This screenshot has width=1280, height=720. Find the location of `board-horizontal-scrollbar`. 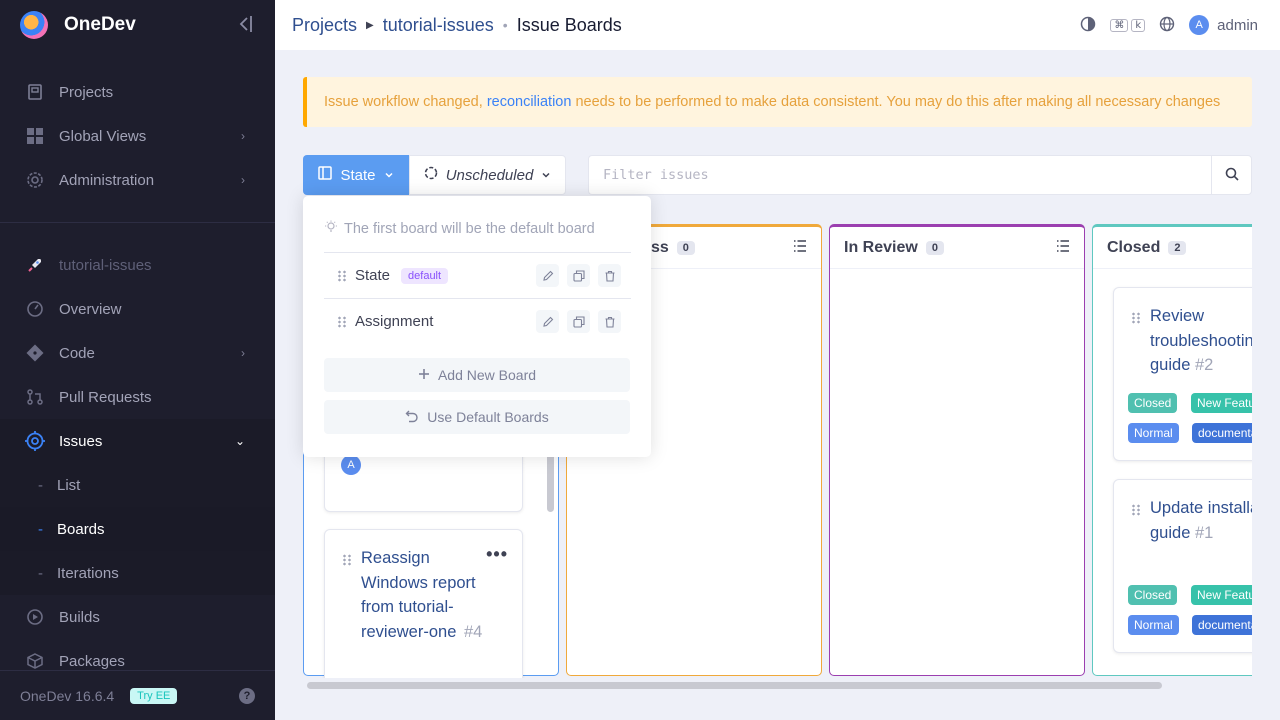

board-horizontal-scrollbar is located at coordinates (777, 685).